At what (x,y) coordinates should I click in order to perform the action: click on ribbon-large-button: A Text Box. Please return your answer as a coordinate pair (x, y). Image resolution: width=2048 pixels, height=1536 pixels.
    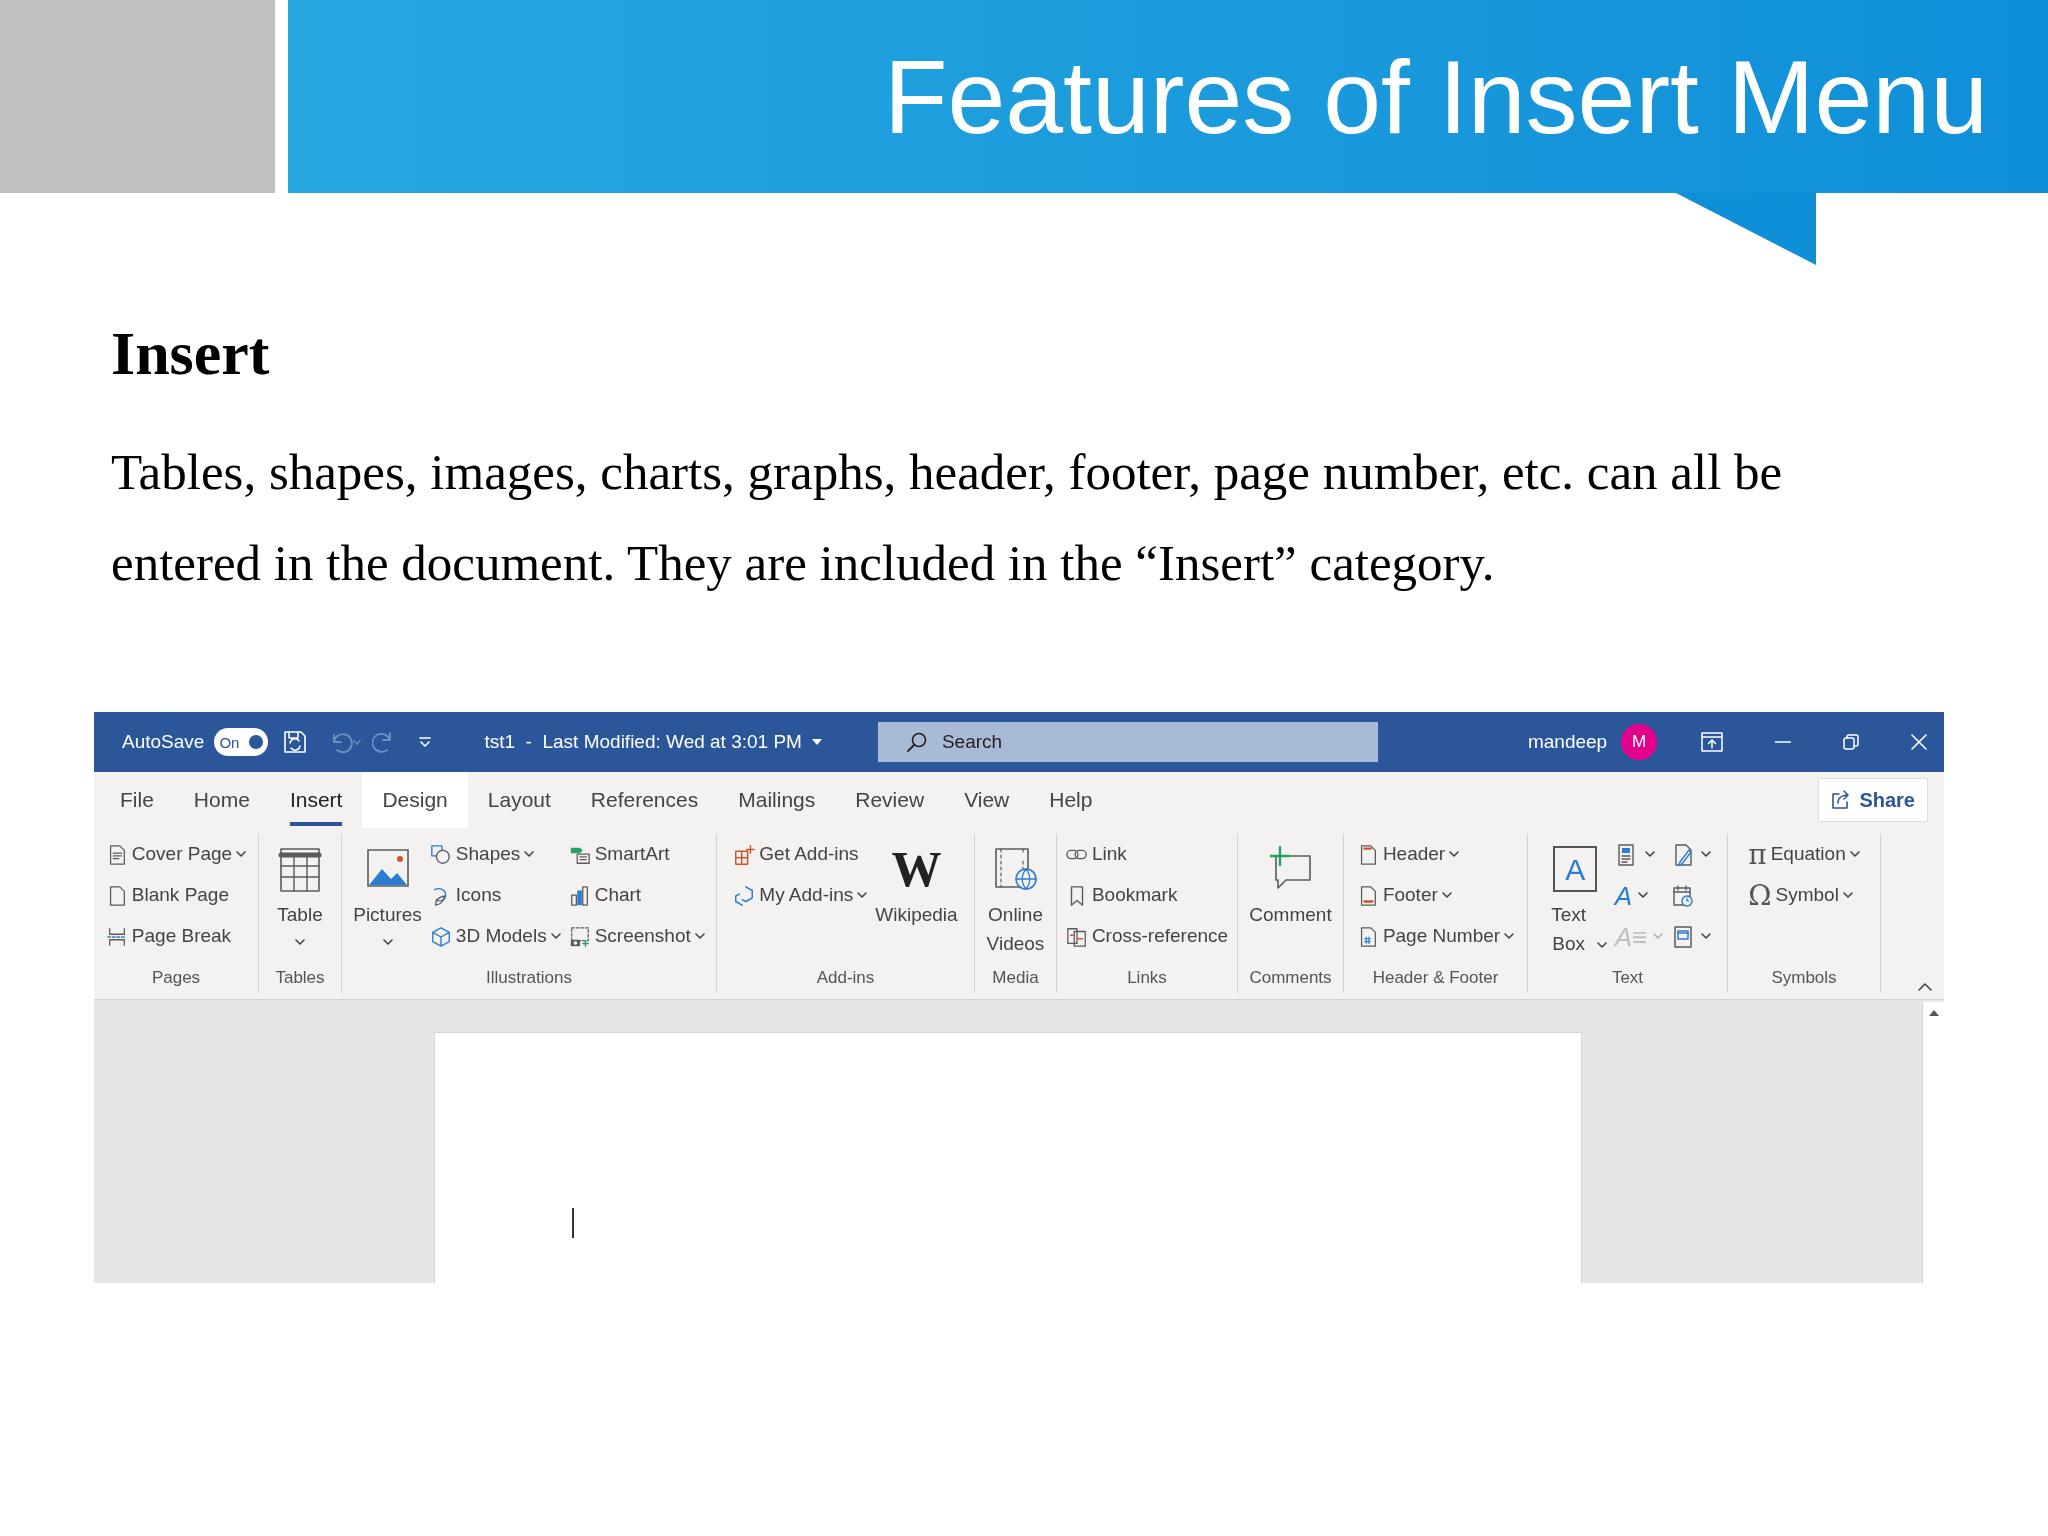
    Looking at the image, I should click on (1575, 899).